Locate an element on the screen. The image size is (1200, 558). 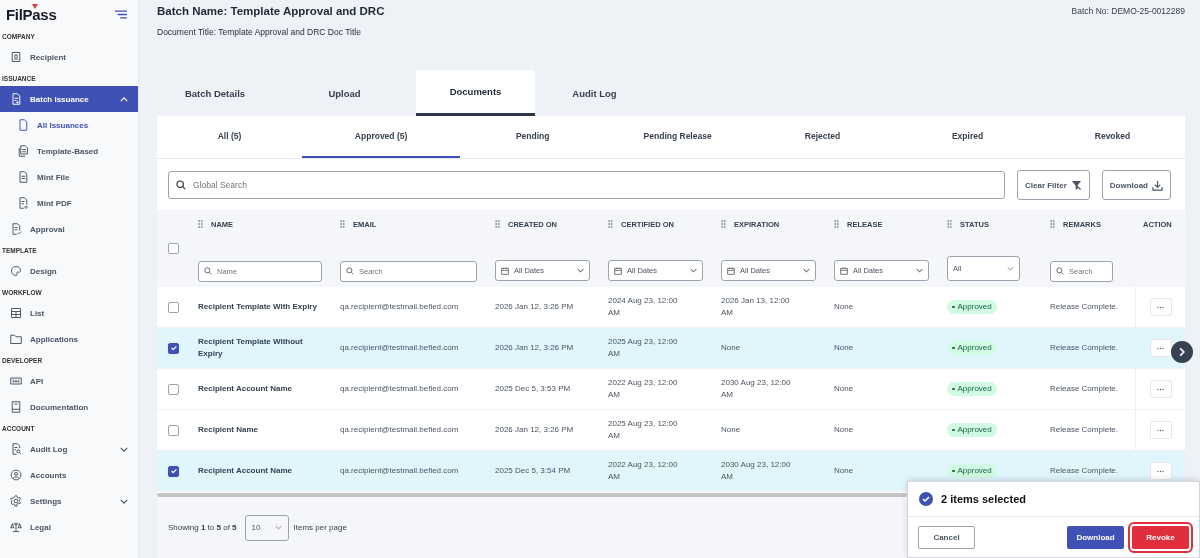
nav-subitem: All Issuances is located at coordinates (69, 125).